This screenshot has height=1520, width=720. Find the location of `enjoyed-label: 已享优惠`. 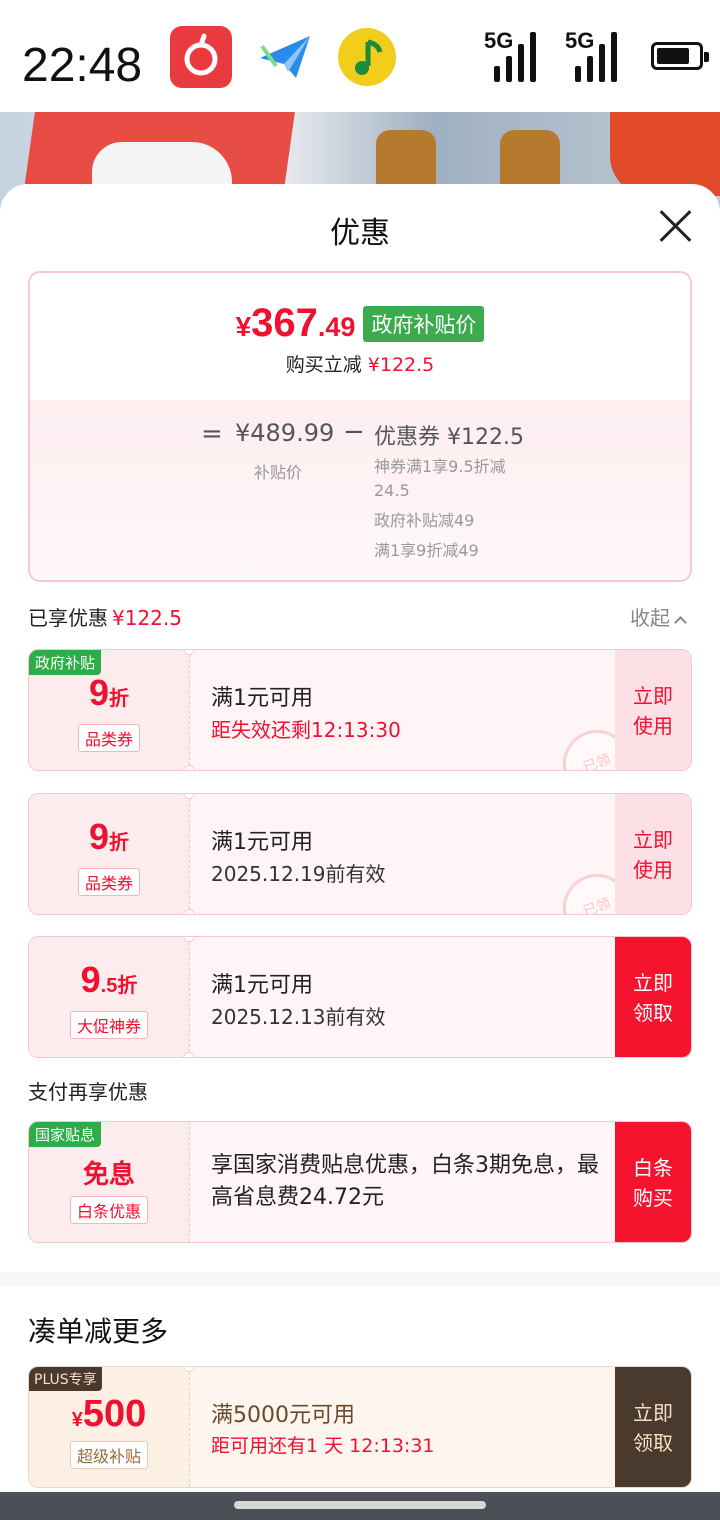

enjoyed-label: 已享优惠 is located at coordinates (68, 618).